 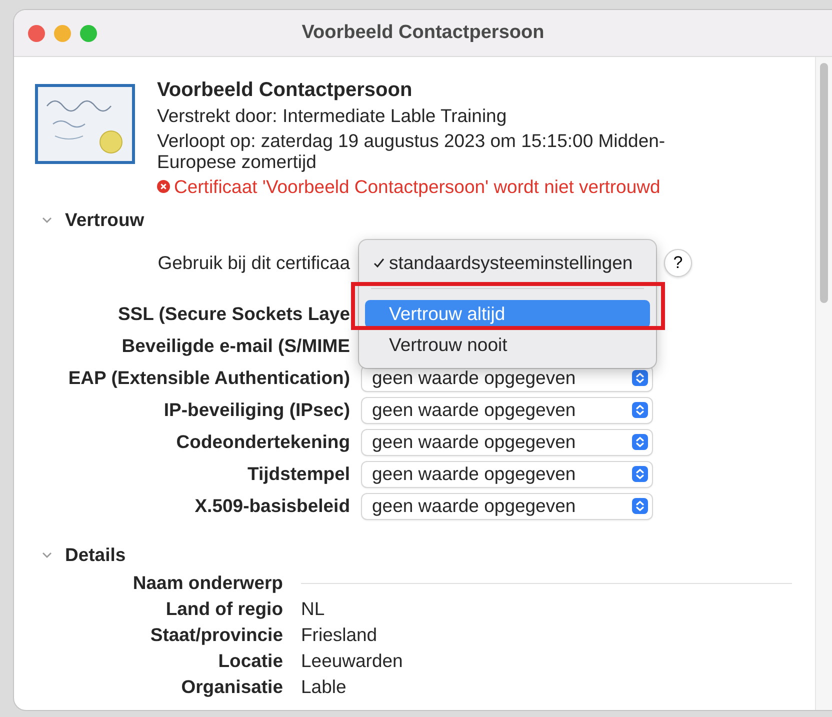 I want to click on field-label: EAP (Extensible Authentication), so click(x=208, y=378).